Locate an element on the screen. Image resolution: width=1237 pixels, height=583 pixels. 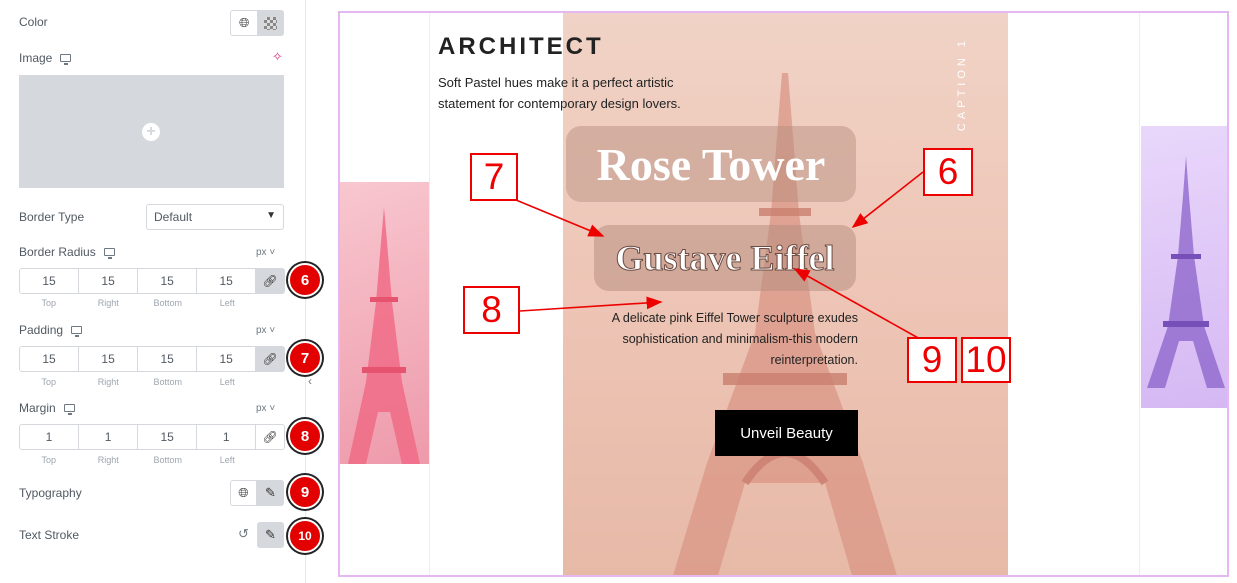
lilac-tower-image is located at coordinates (1186, 272).